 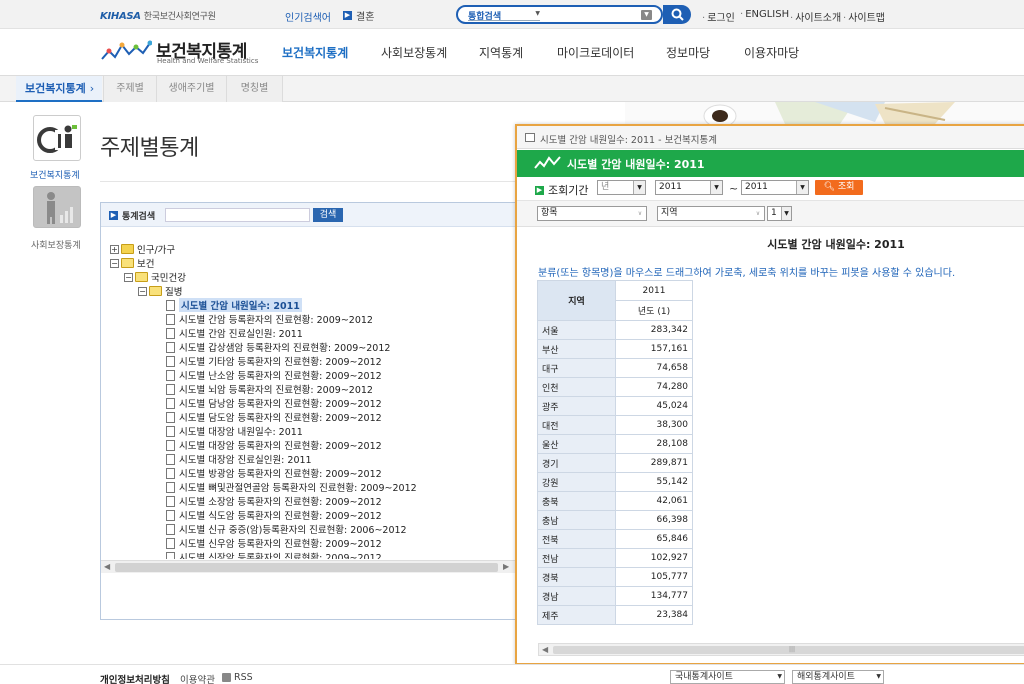 I want to click on value-cell: 283,342, so click(x=654, y=330).